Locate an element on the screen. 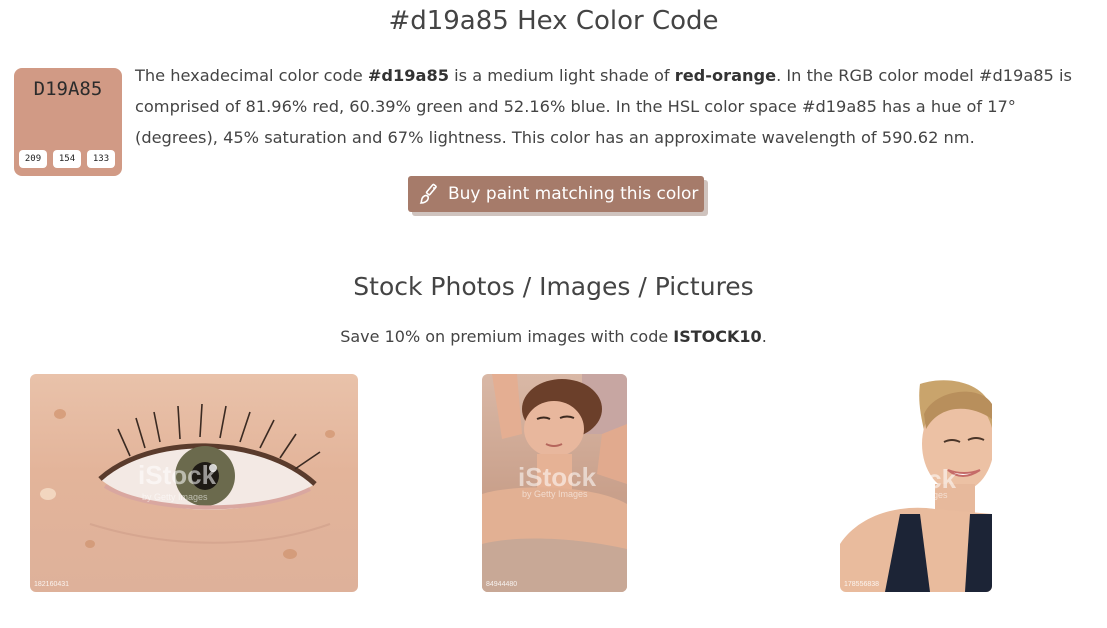 The image size is (1107, 628). promo-code: ISTOCK10 is located at coordinates (717, 336).